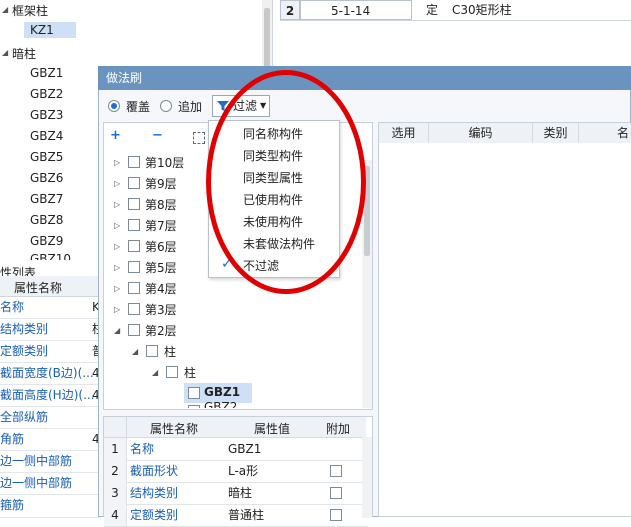  What do you see at coordinates (50, 506) in the screenshot?
I see `property-row: 箍筋` at bounding box center [50, 506].